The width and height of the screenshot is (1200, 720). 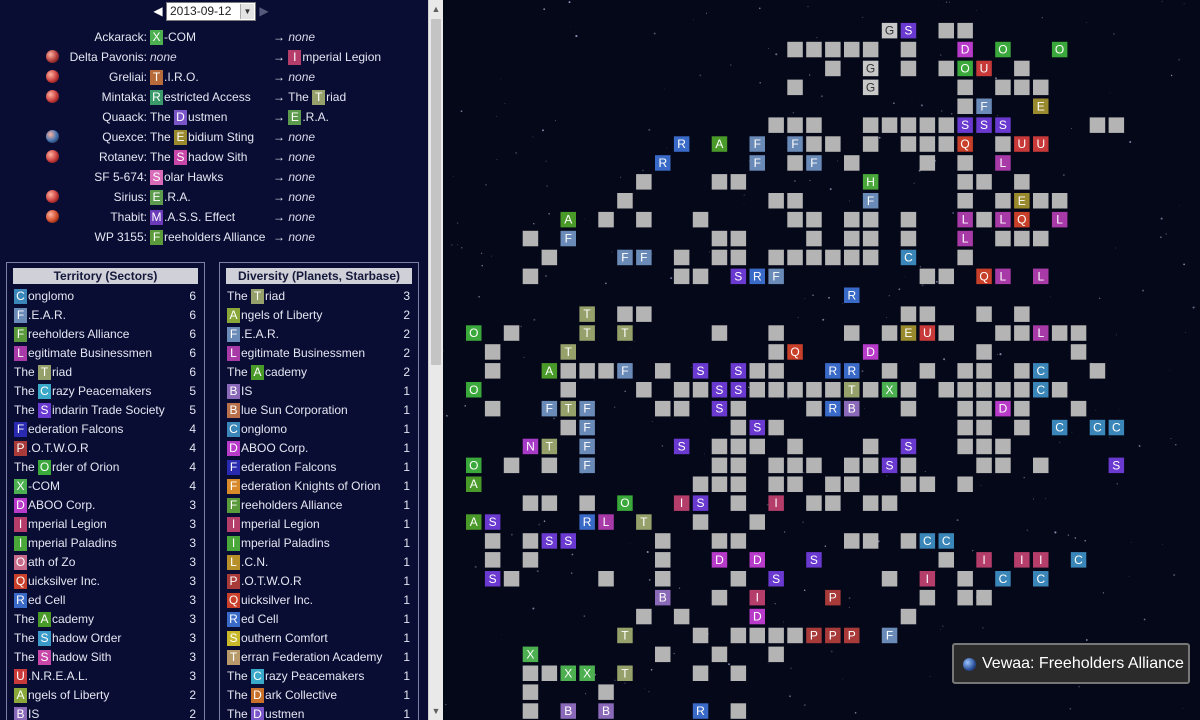 What do you see at coordinates (170, 197) in the screenshot?
I see `owner-faction: E .R.A.` at bounding box center [170, 197].